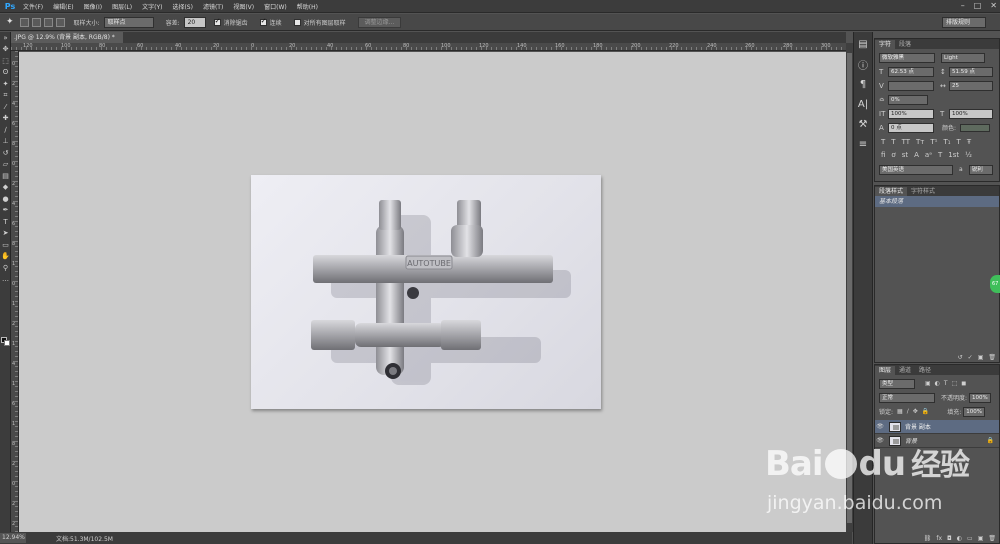  Describe the element at coordinates (959, 538) in the screenshot. I see `adjustment-layer-icon: ◐` at that location.